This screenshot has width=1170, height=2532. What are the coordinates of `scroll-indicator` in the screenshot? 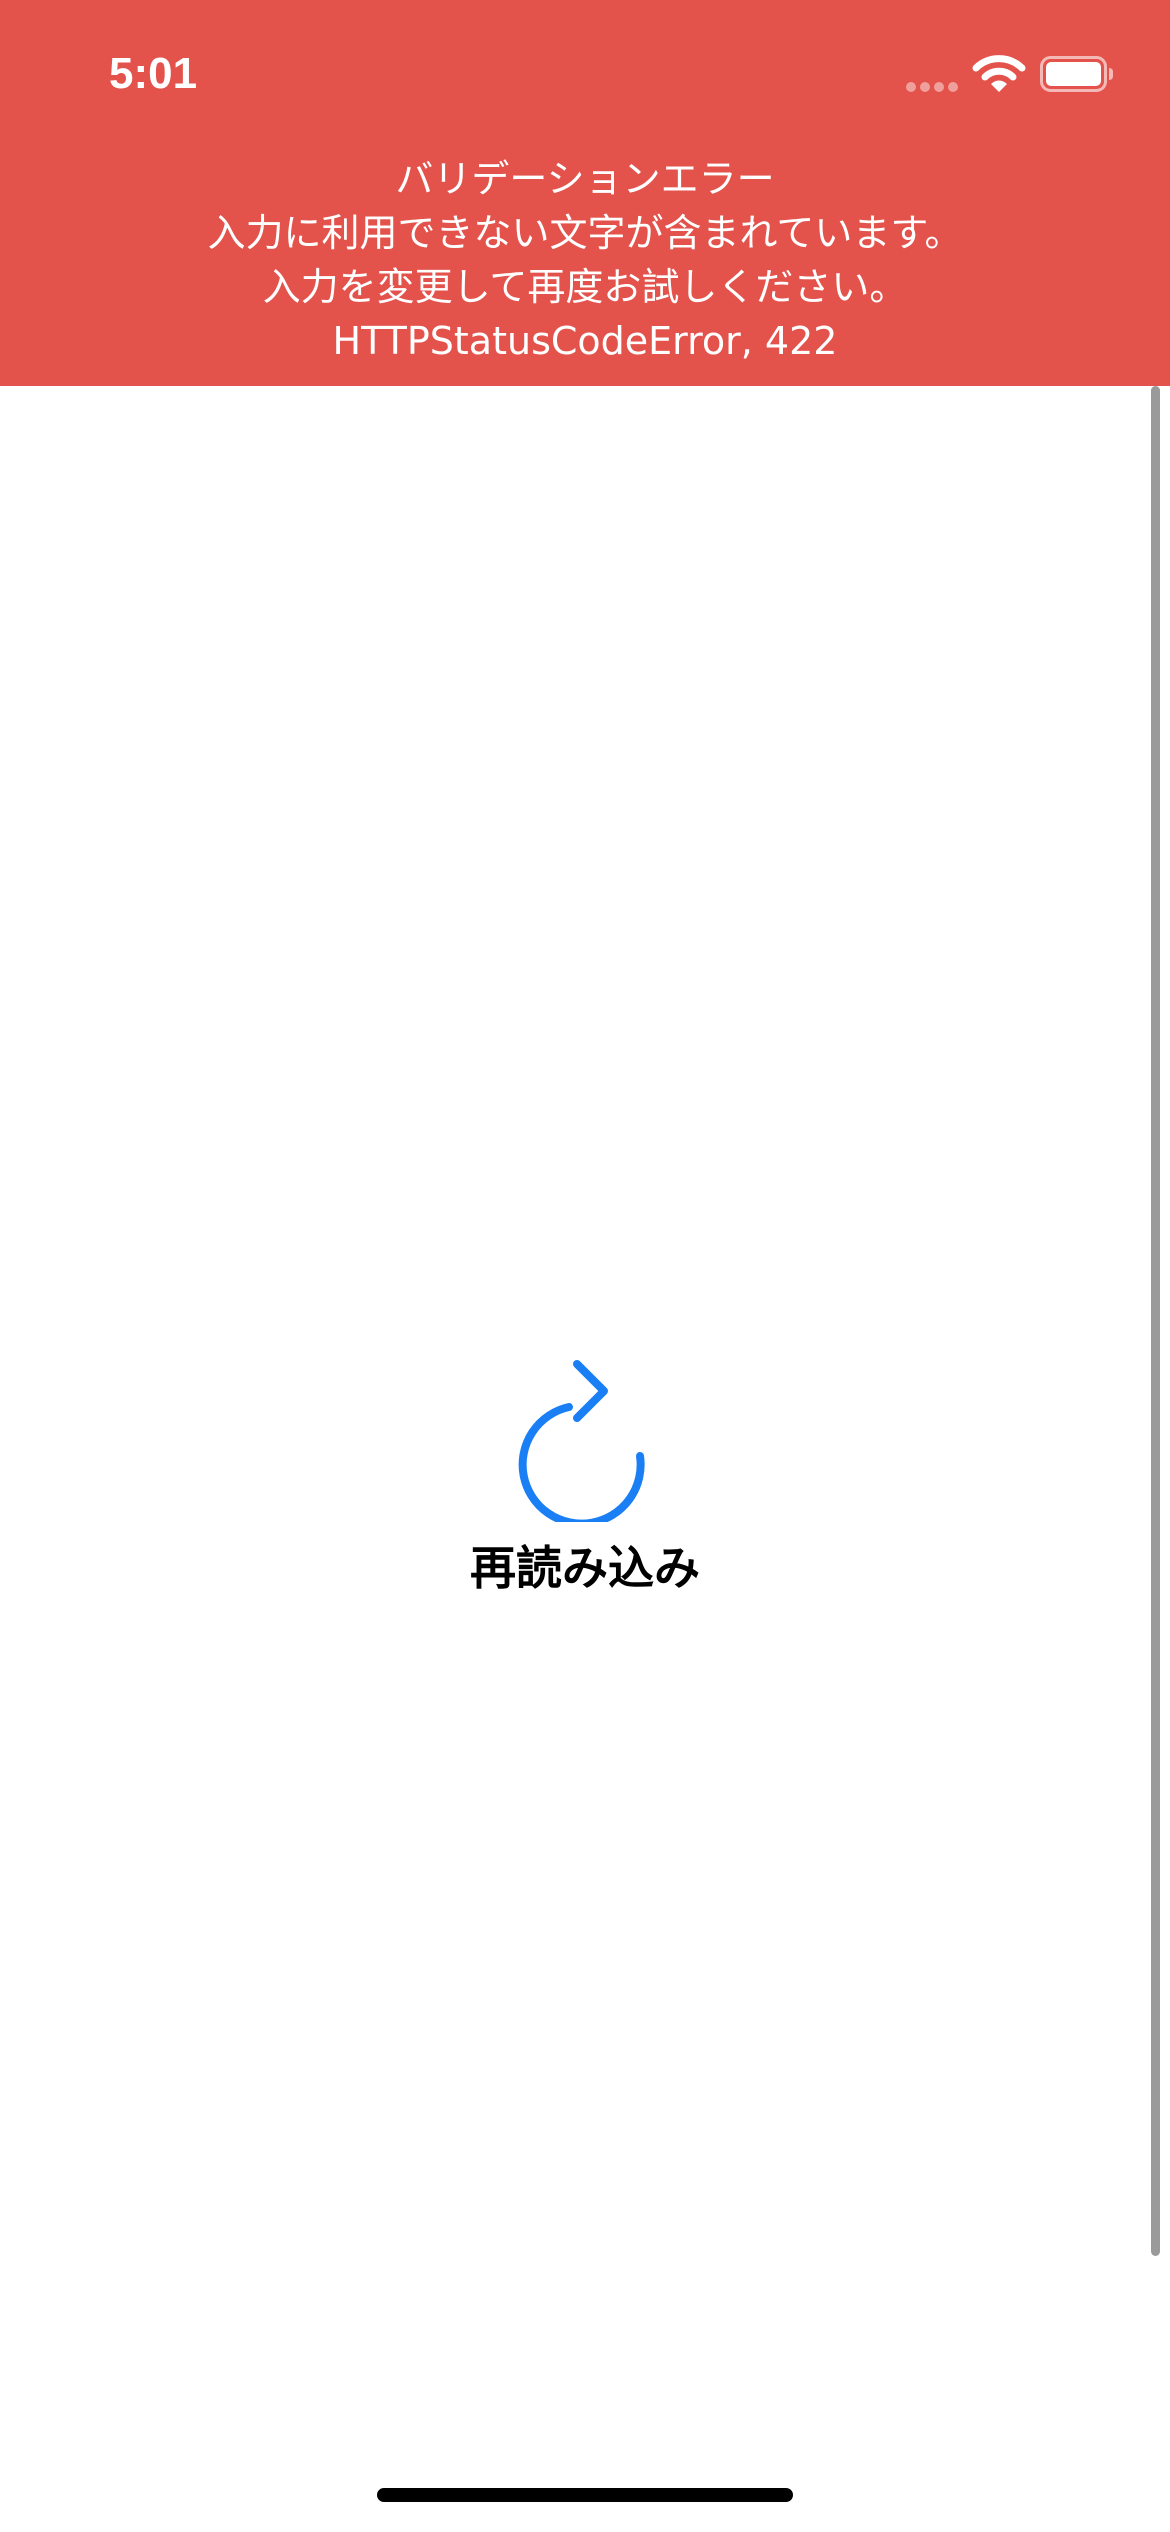 It's located at (1155, 1321).